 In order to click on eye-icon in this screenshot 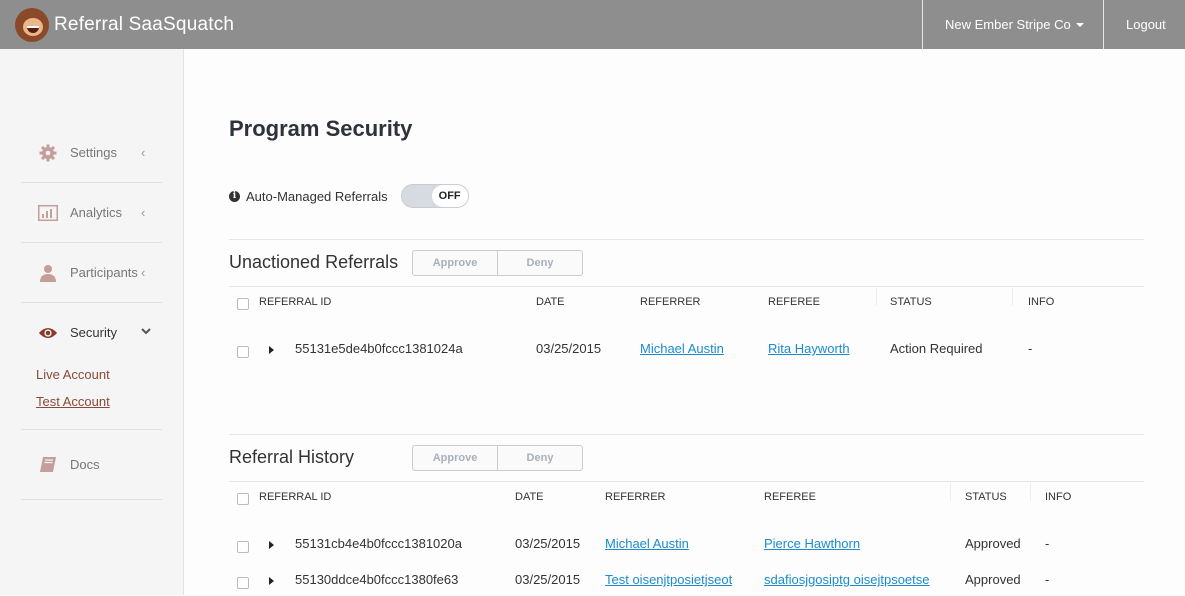, I will do `click(48, 333)`.